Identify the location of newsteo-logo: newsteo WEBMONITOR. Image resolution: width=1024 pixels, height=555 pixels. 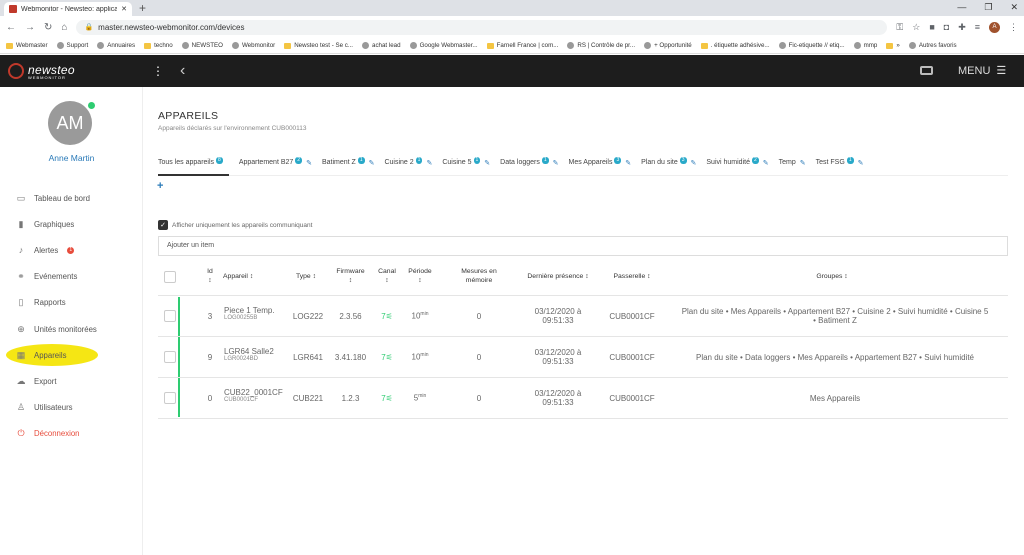
(47, 71).